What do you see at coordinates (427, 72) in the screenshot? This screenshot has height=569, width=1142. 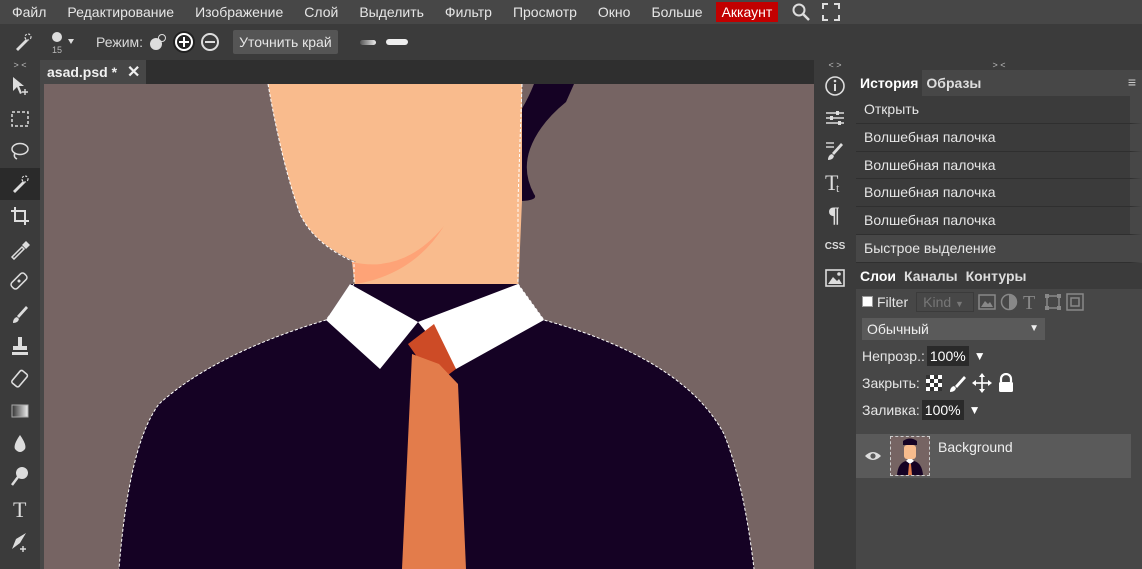 I see `document-tabs: asad.psd * ✕` at bounding box center [427, 72].